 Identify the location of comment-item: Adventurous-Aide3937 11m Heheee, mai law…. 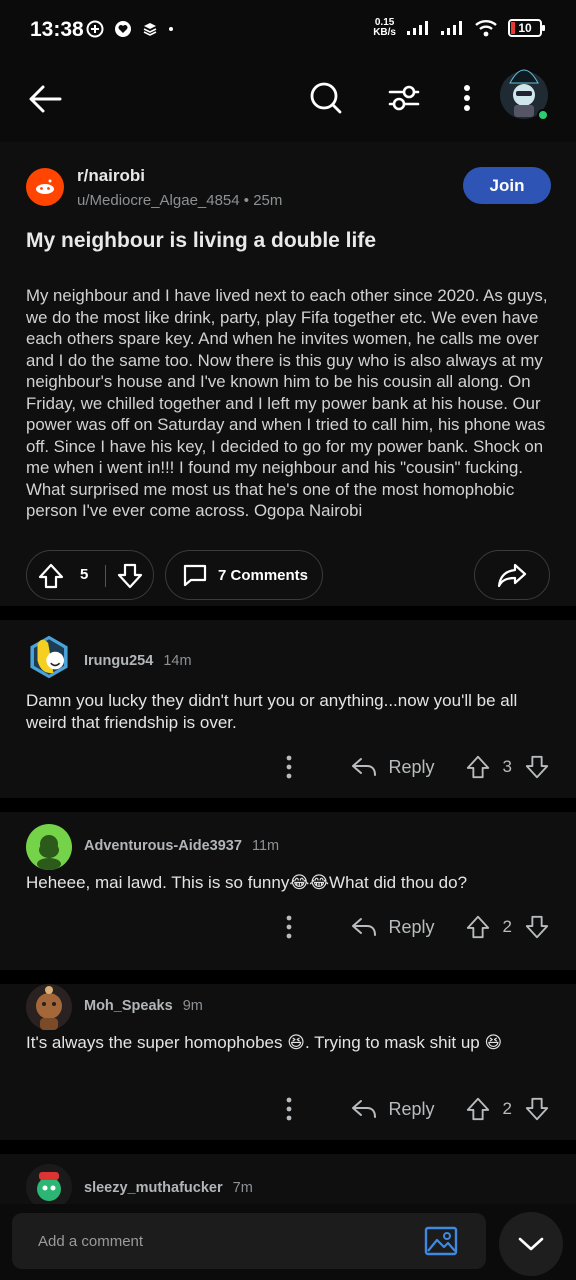
(288, 891).